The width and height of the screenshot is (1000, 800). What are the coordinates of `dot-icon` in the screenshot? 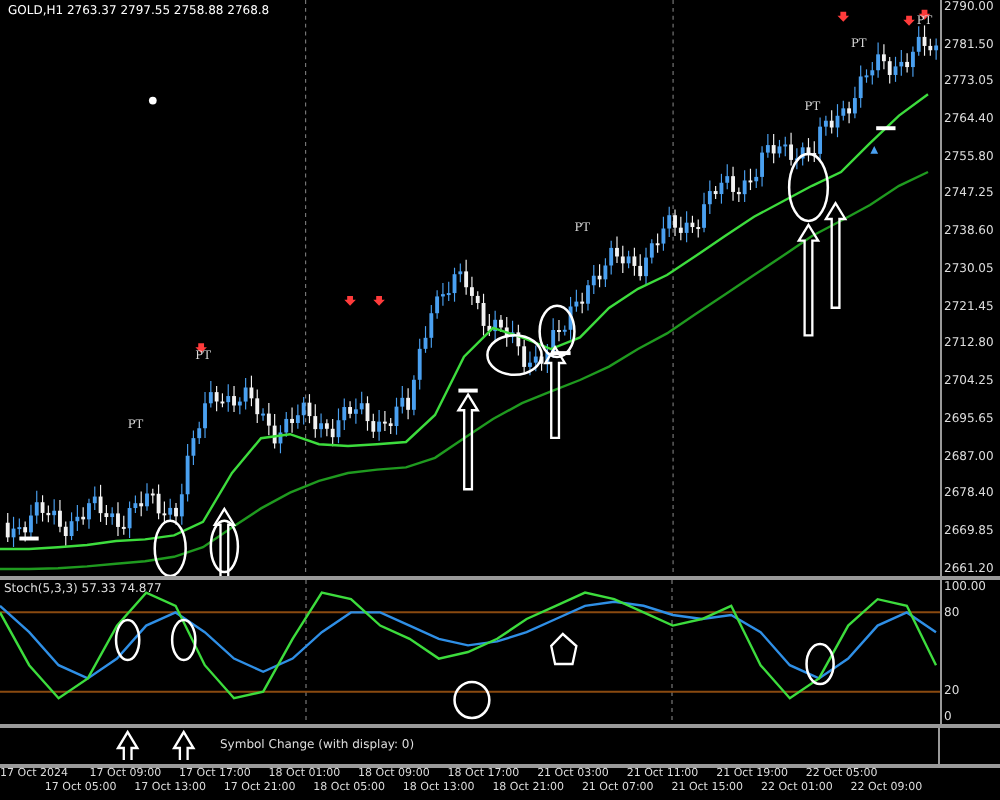 It's located at (152, 100).